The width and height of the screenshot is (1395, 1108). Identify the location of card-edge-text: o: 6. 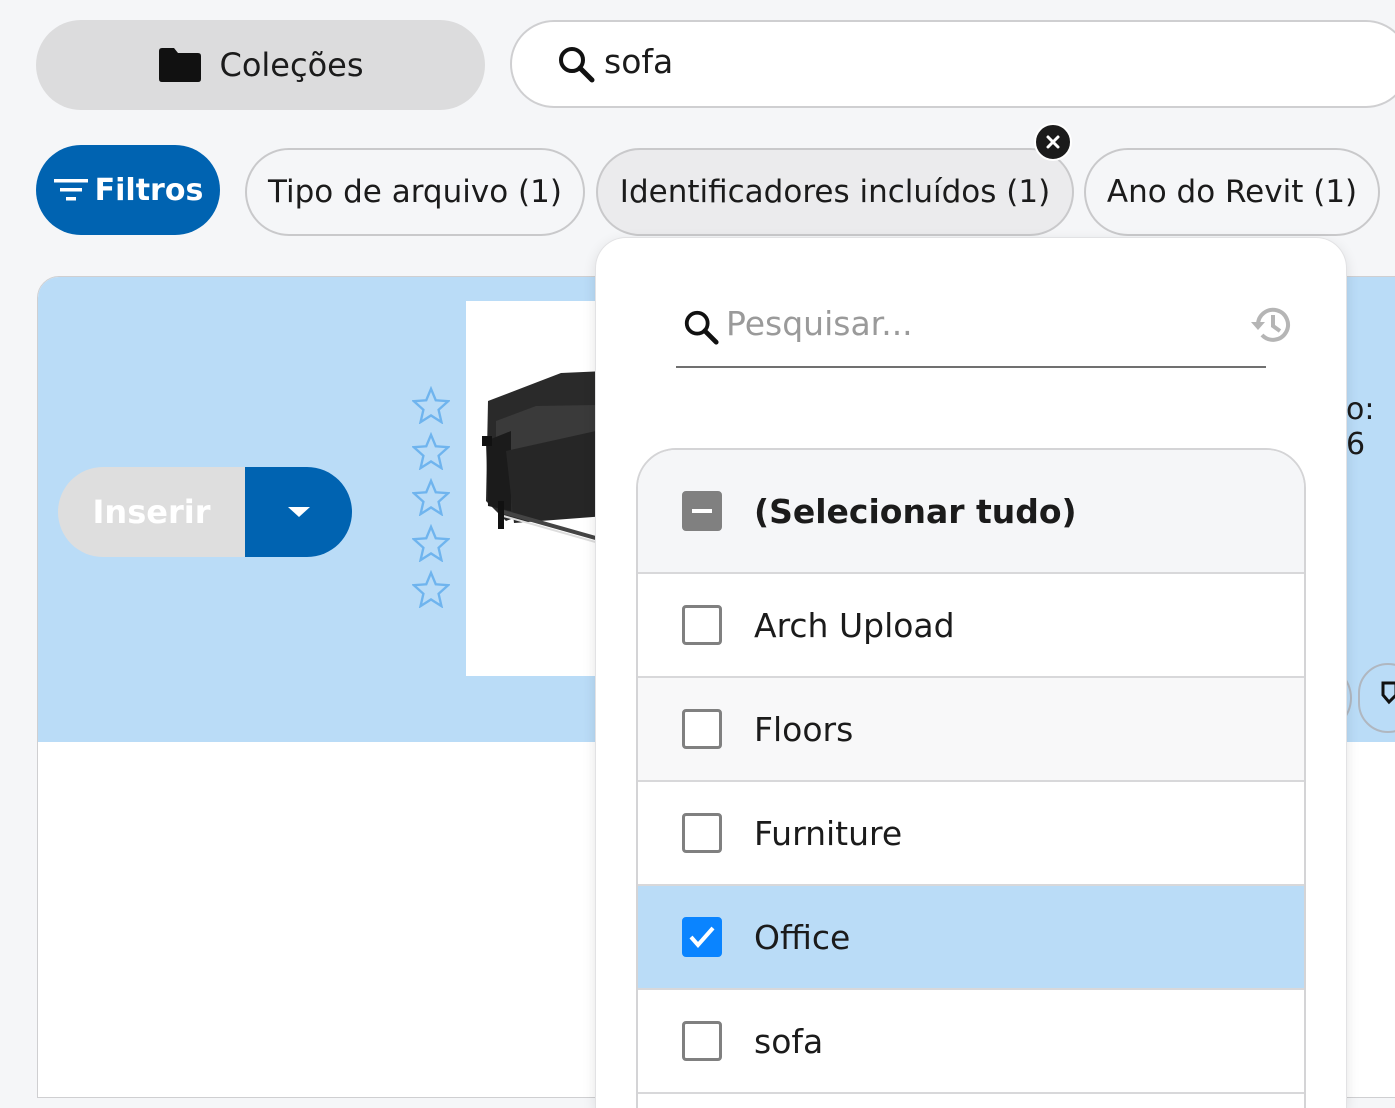
(1360, 427).